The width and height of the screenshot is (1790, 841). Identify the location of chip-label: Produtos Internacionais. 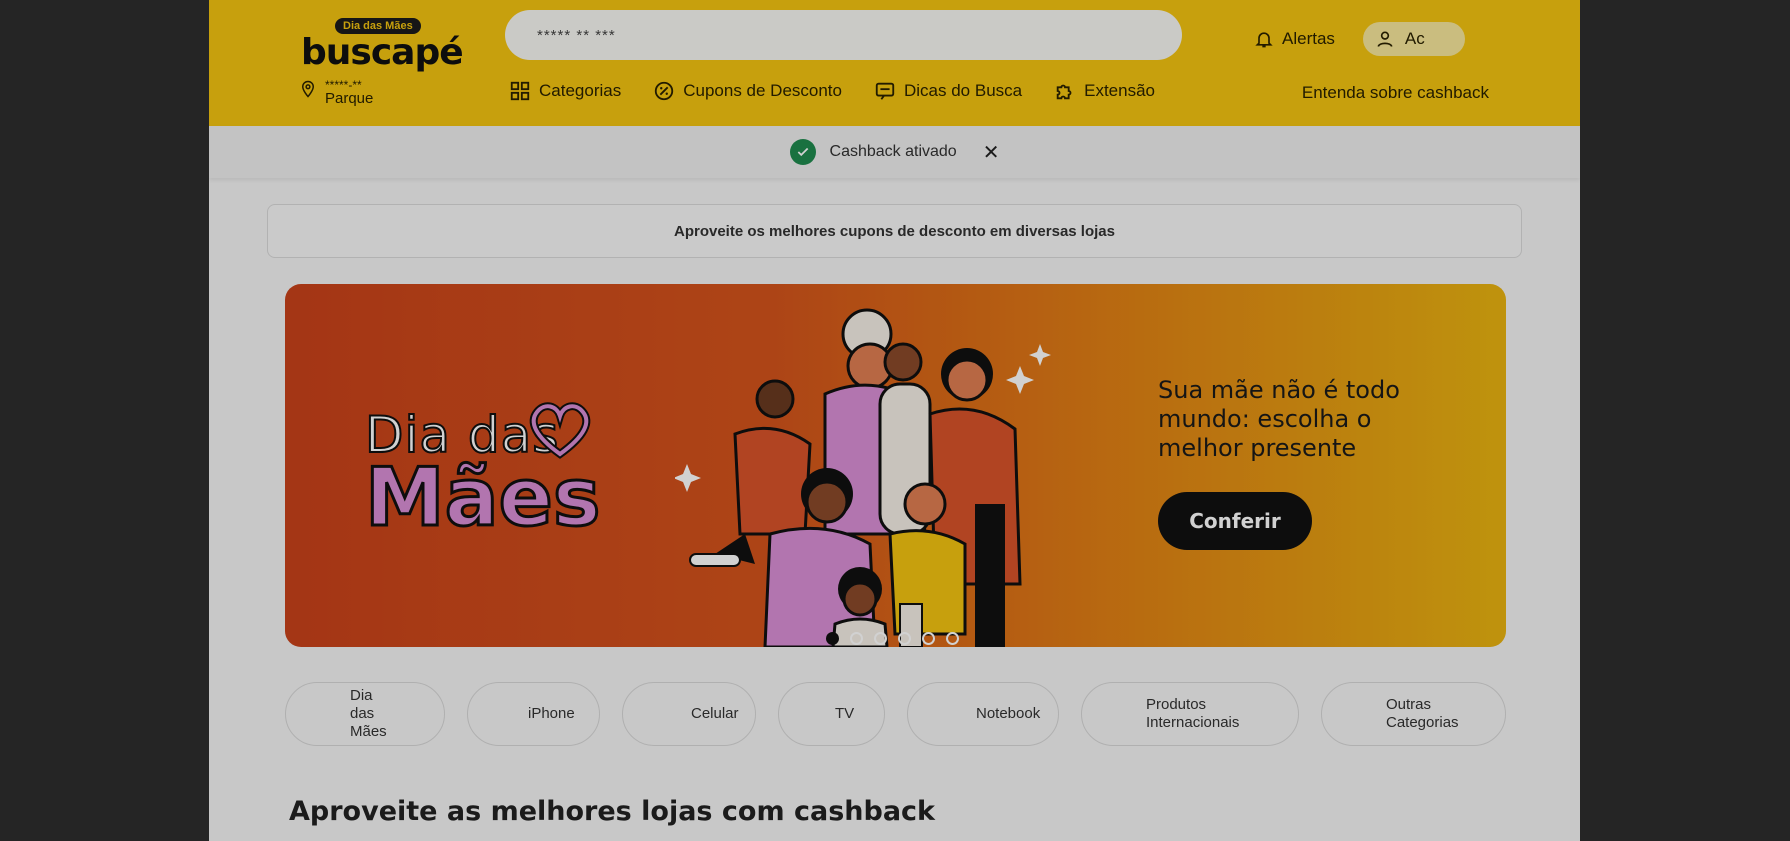
(1193, 713).